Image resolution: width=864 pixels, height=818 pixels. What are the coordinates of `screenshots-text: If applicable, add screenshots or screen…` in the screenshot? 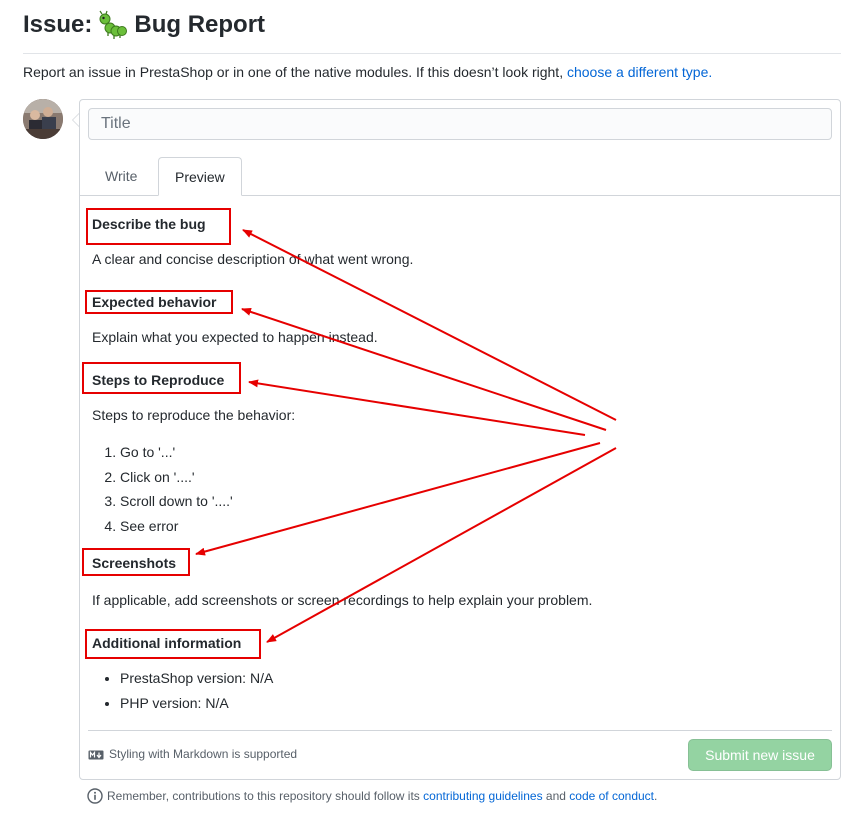 It's located at (342, 600).